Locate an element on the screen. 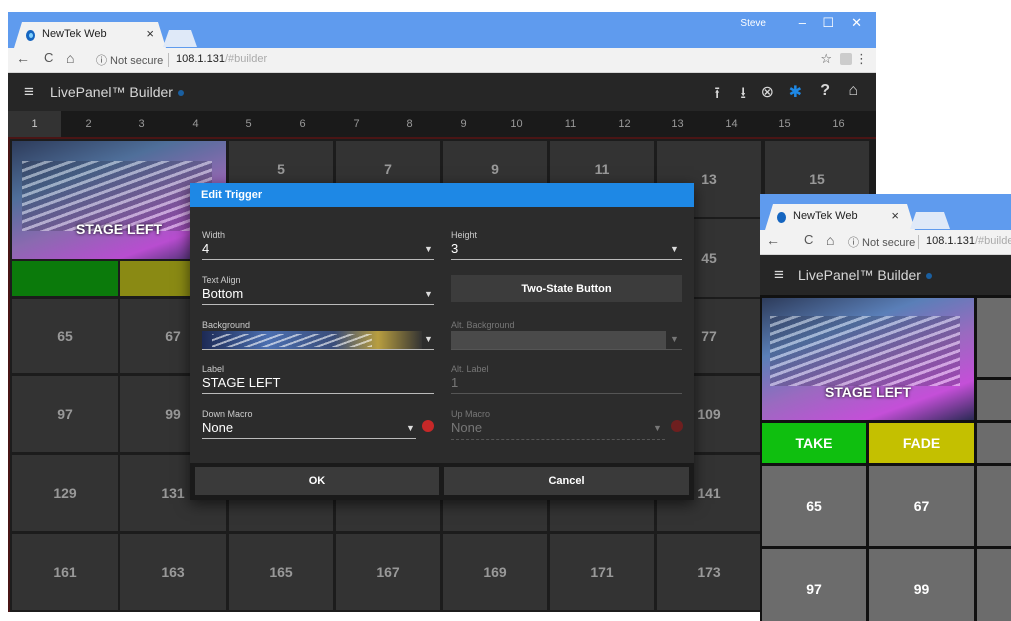 Image resolution: width=1011 pixels, height=621 pixels. page-tab-16: 16 is located at coordinates (838, 124).